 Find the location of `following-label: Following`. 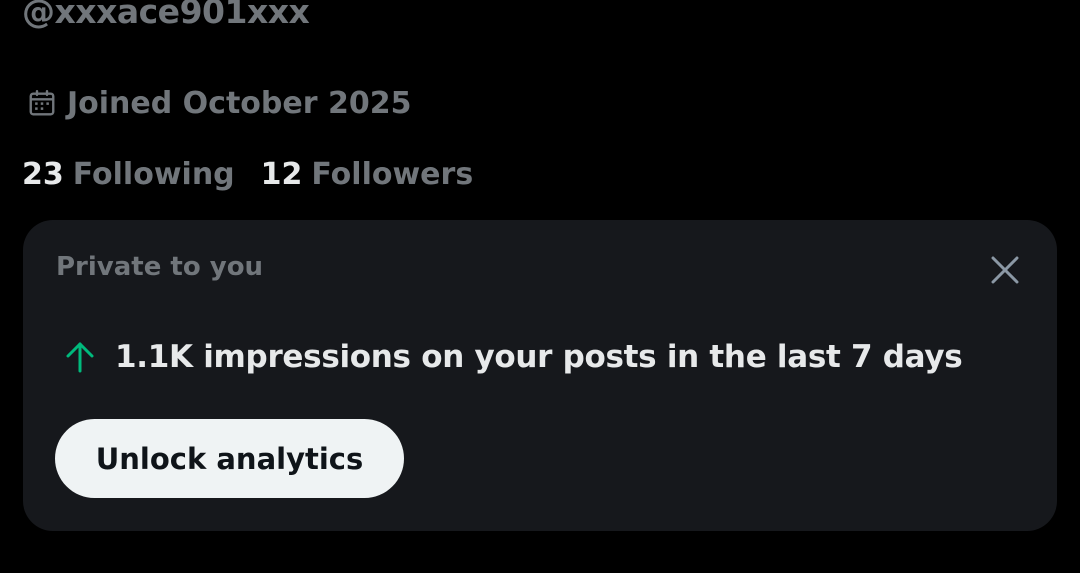

following-label: Following is located at coordinates (153, 174).